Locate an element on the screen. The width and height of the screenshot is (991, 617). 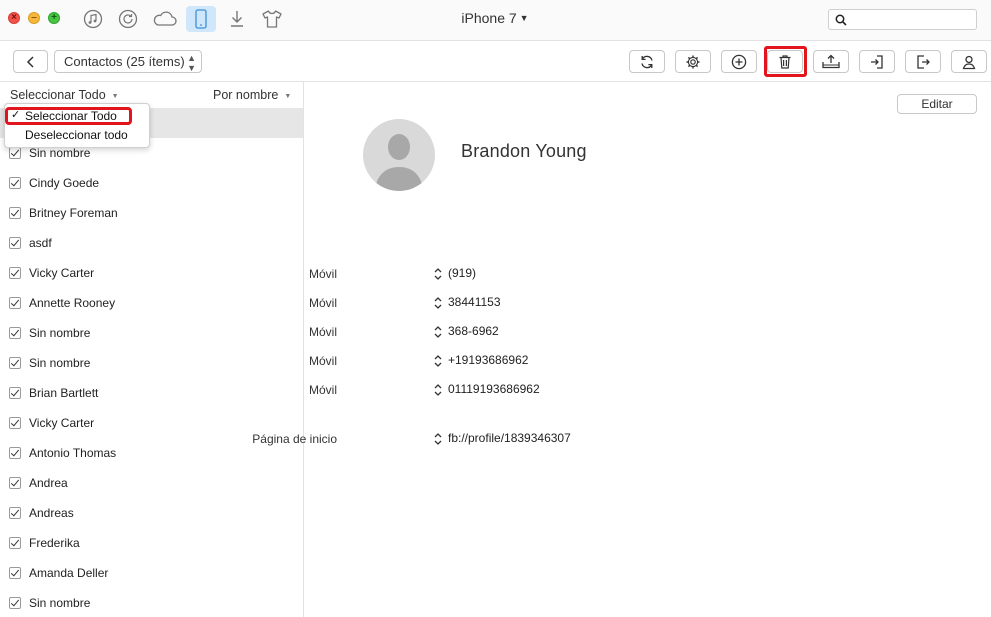
upload-to-device-icon is located at coordinates (831, 61).